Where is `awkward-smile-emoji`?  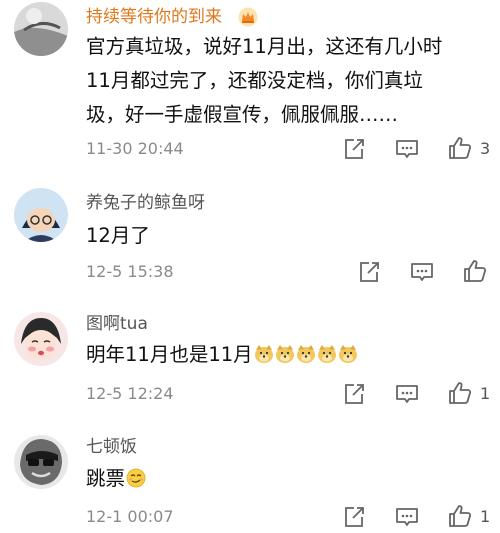
awkward-smile-emoji is located at coordinates (136, 478).